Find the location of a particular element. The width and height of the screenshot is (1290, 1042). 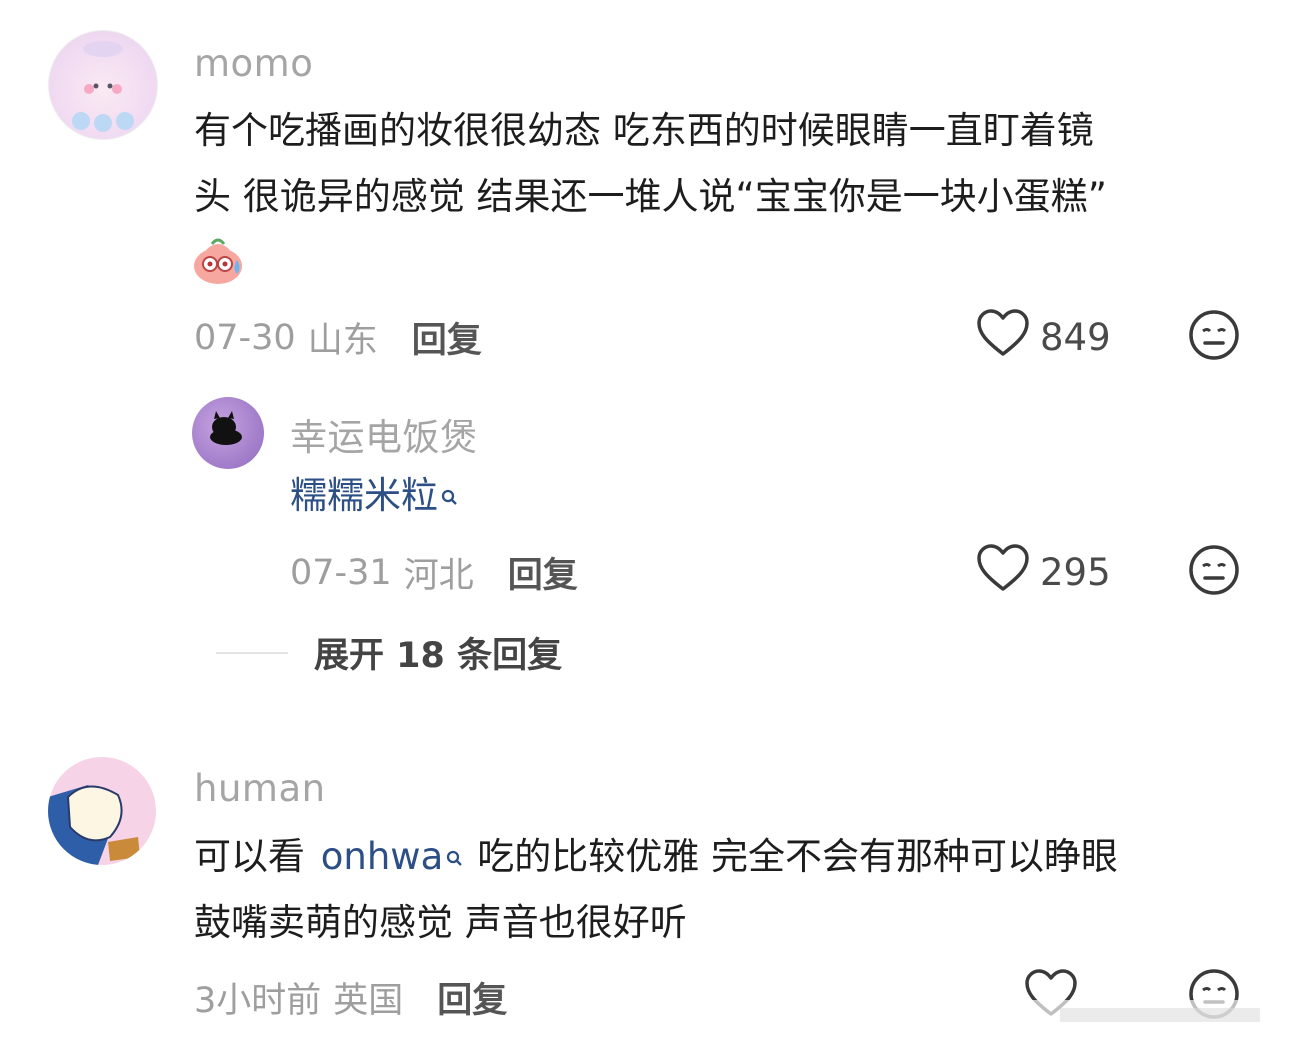

reply-meta: 07-31 河北 回复 is located at coordinates (434, 572).